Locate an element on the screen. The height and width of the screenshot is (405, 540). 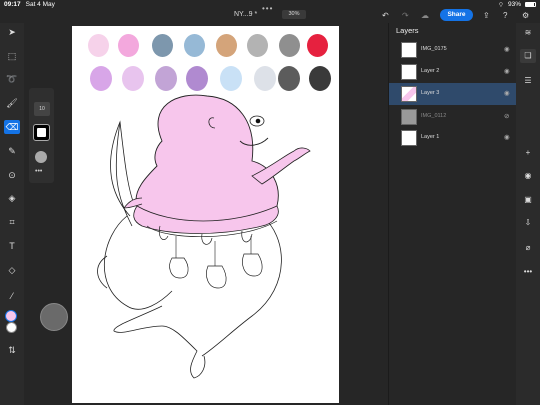
layer-name: Layer 2 is located at coordinates (430, 71).